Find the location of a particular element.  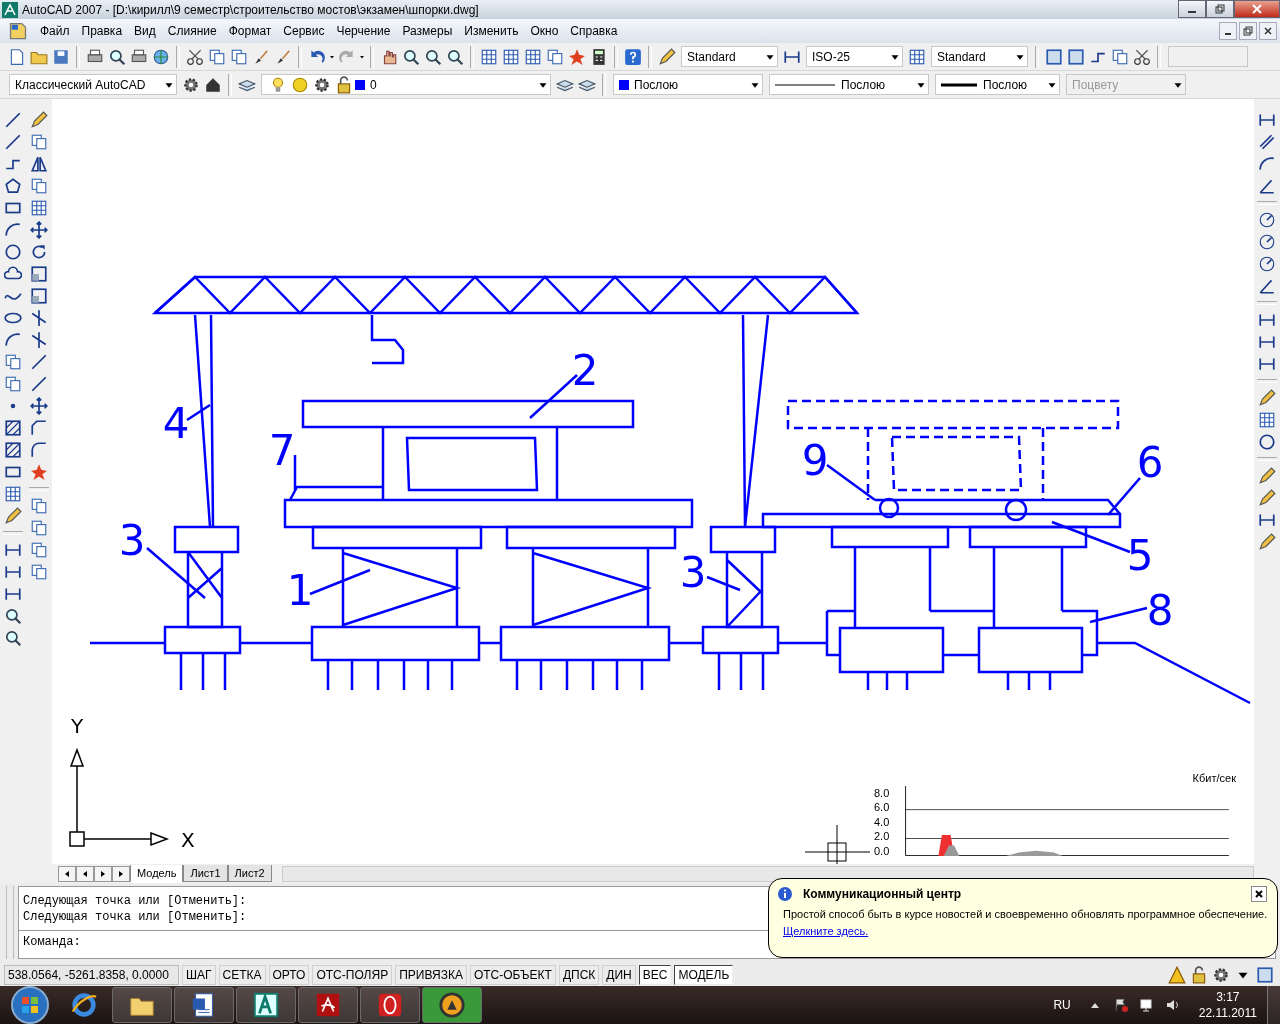

window-grip is located at coordinates (10, 922).